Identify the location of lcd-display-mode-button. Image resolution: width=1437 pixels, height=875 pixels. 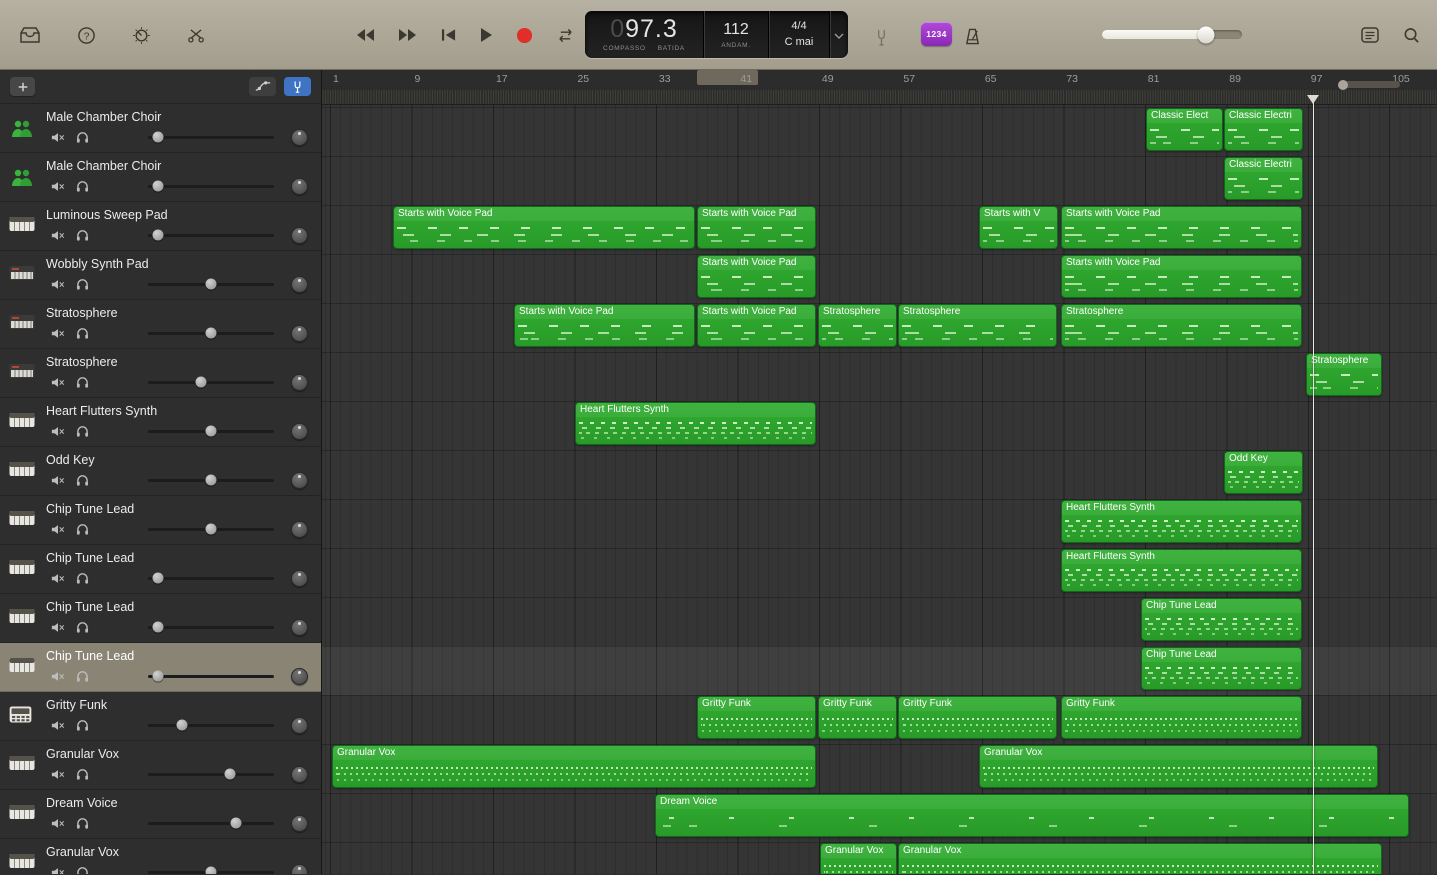
(838, 34).